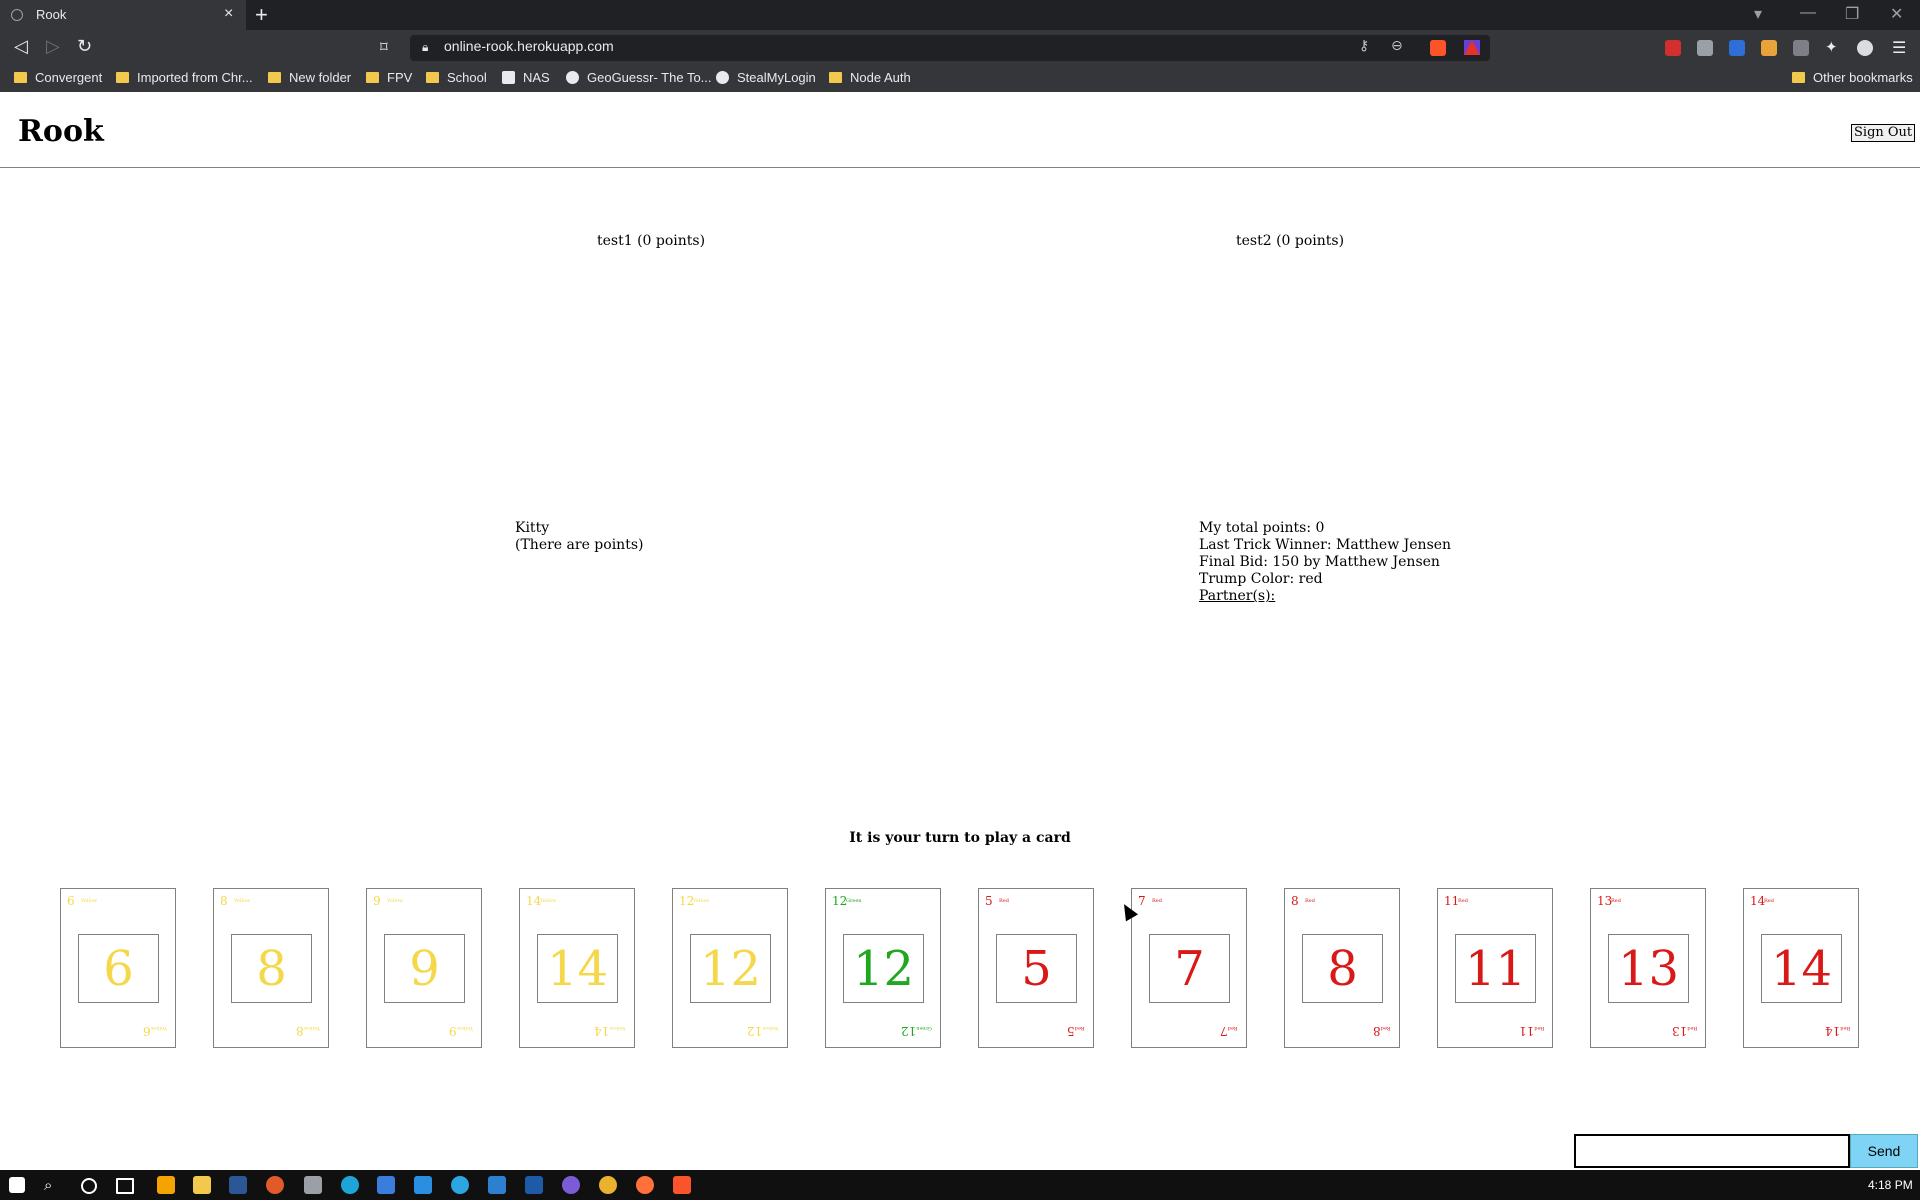 The height and width of the screenshot is (1200, 1920). I want to click on card: 9 Yellow 9 Yellow9, so click(424, 968).